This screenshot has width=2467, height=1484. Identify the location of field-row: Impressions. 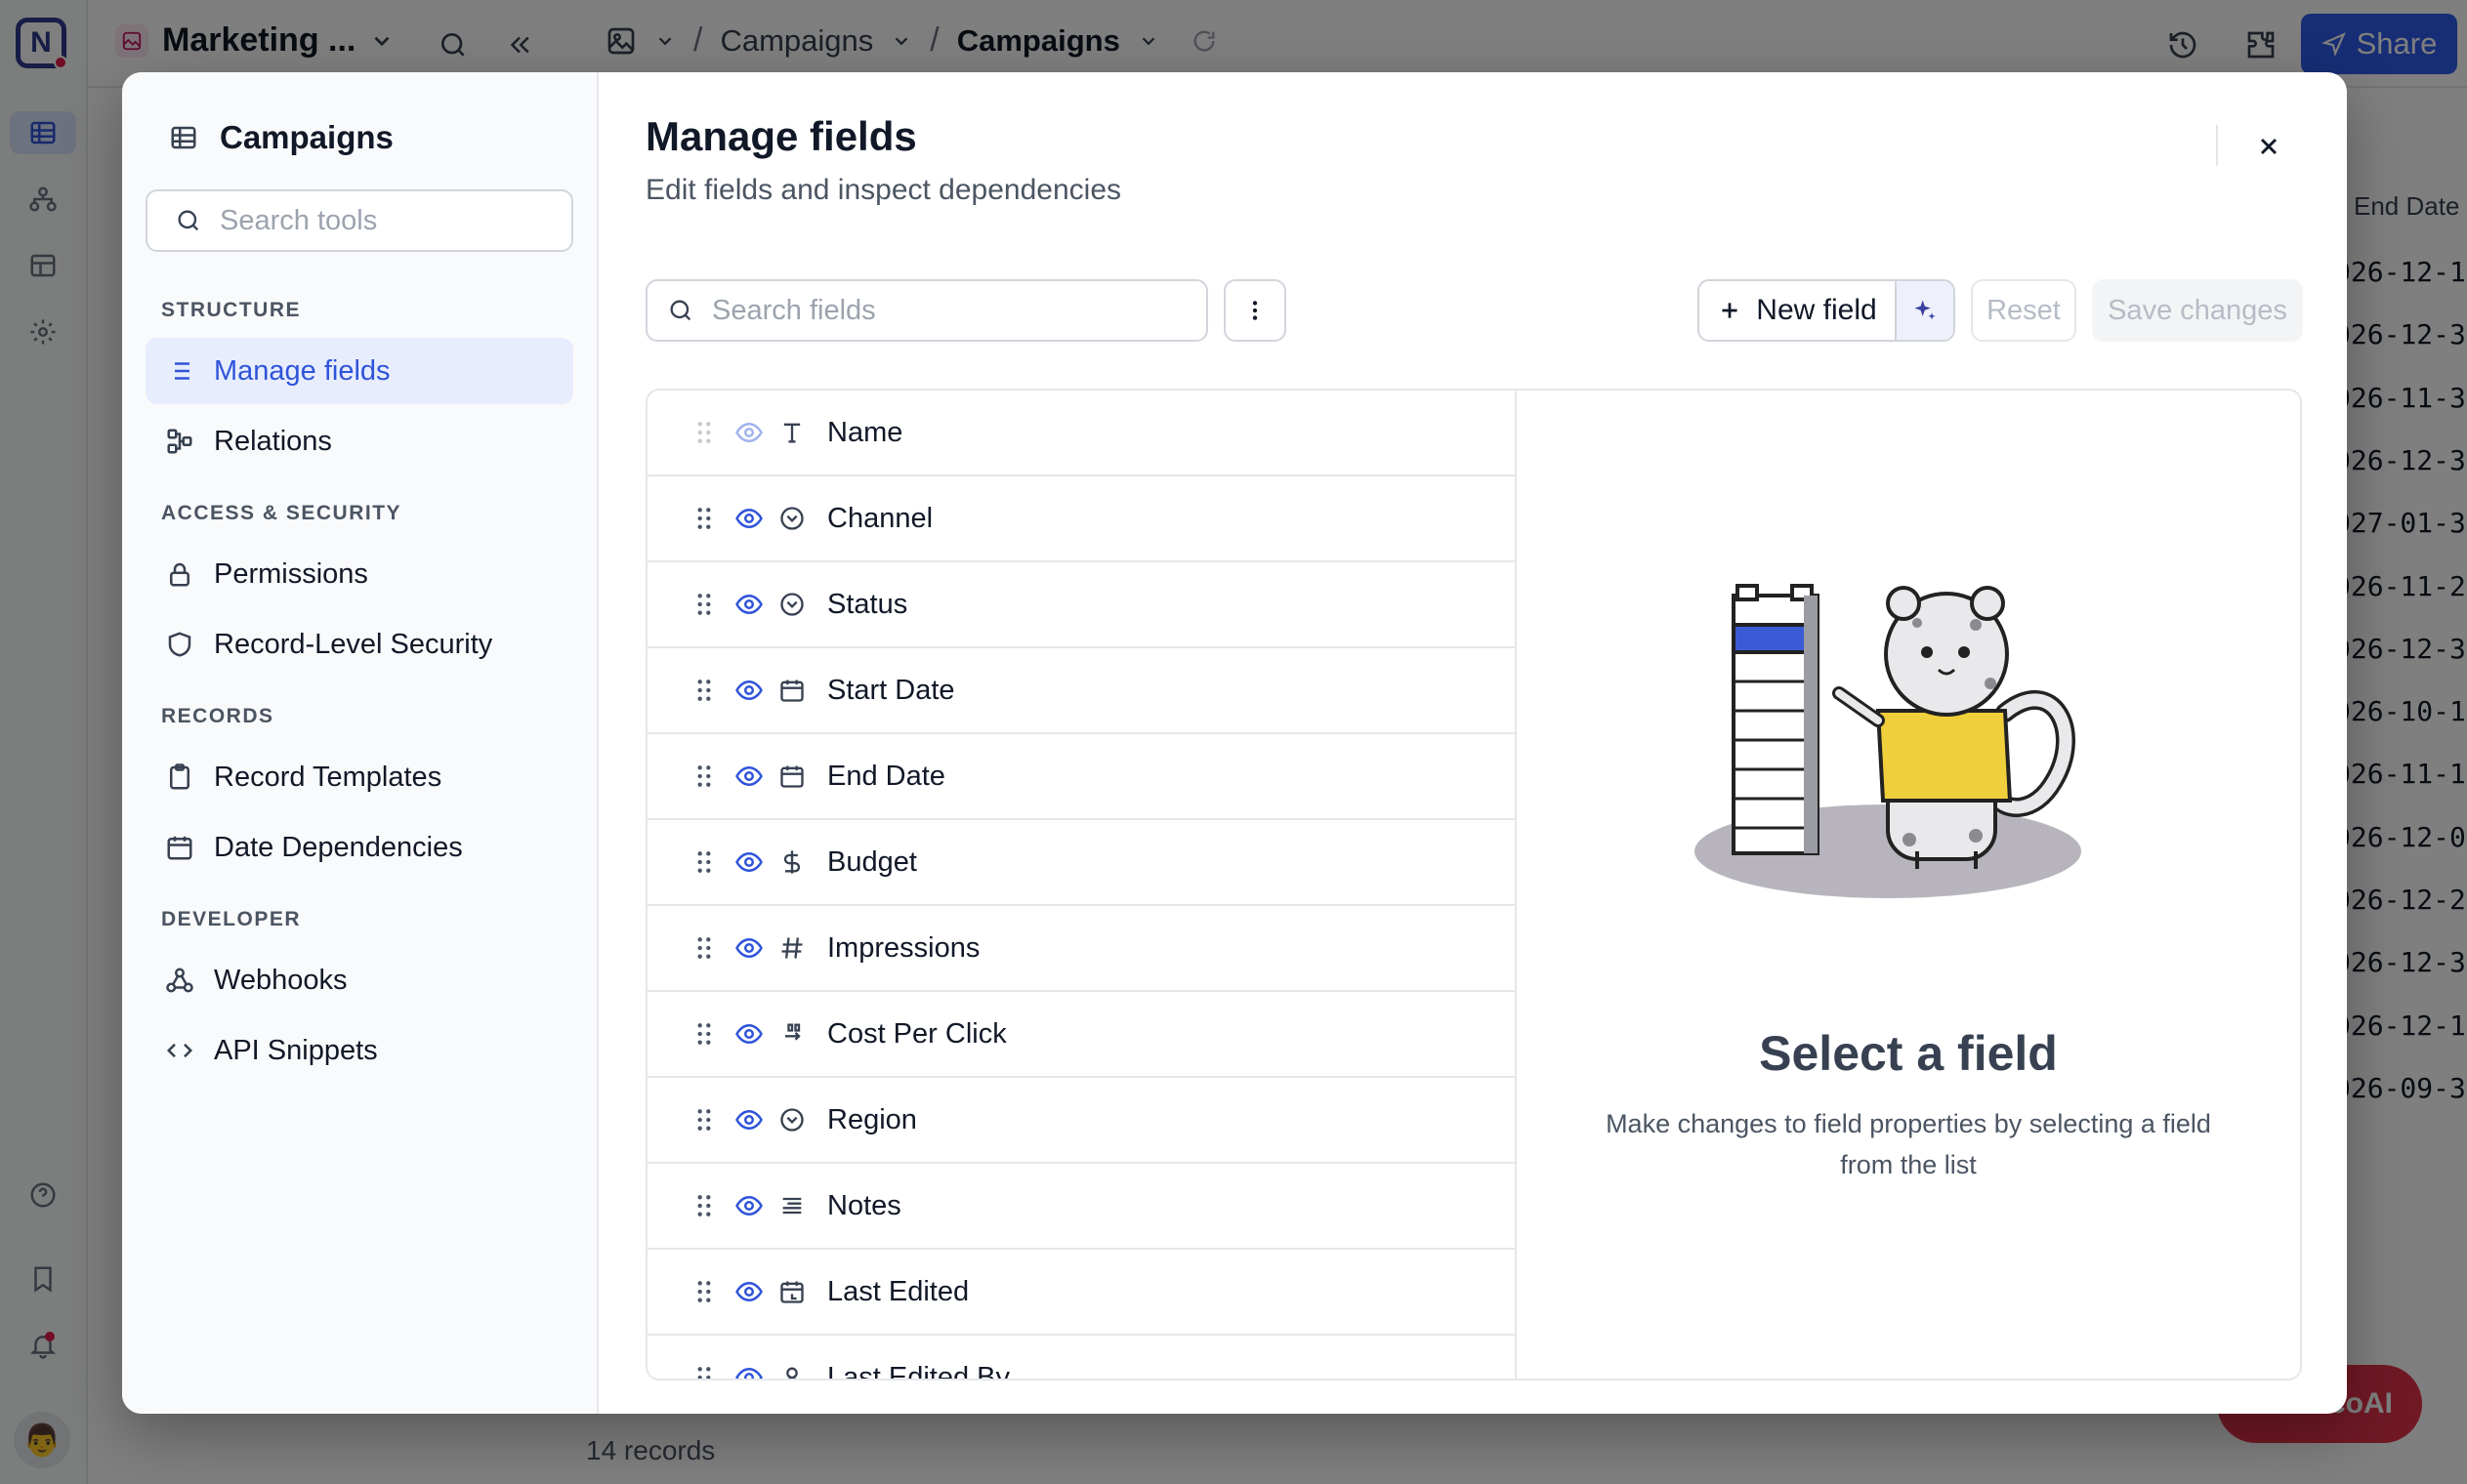
(1081, 949).